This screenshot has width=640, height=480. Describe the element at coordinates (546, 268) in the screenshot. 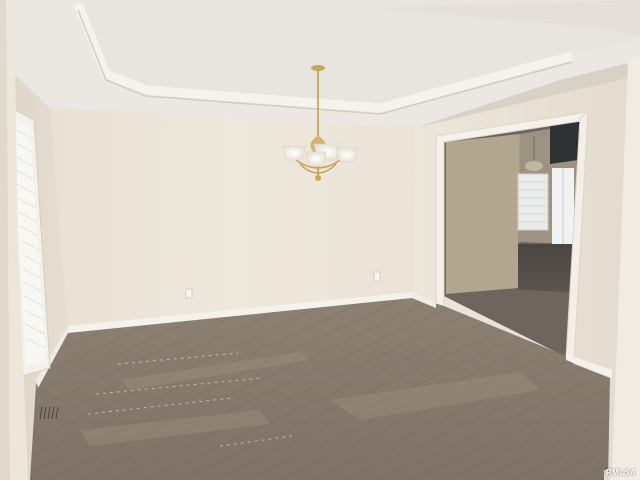

I see `adjacent-room-floor` at that location.